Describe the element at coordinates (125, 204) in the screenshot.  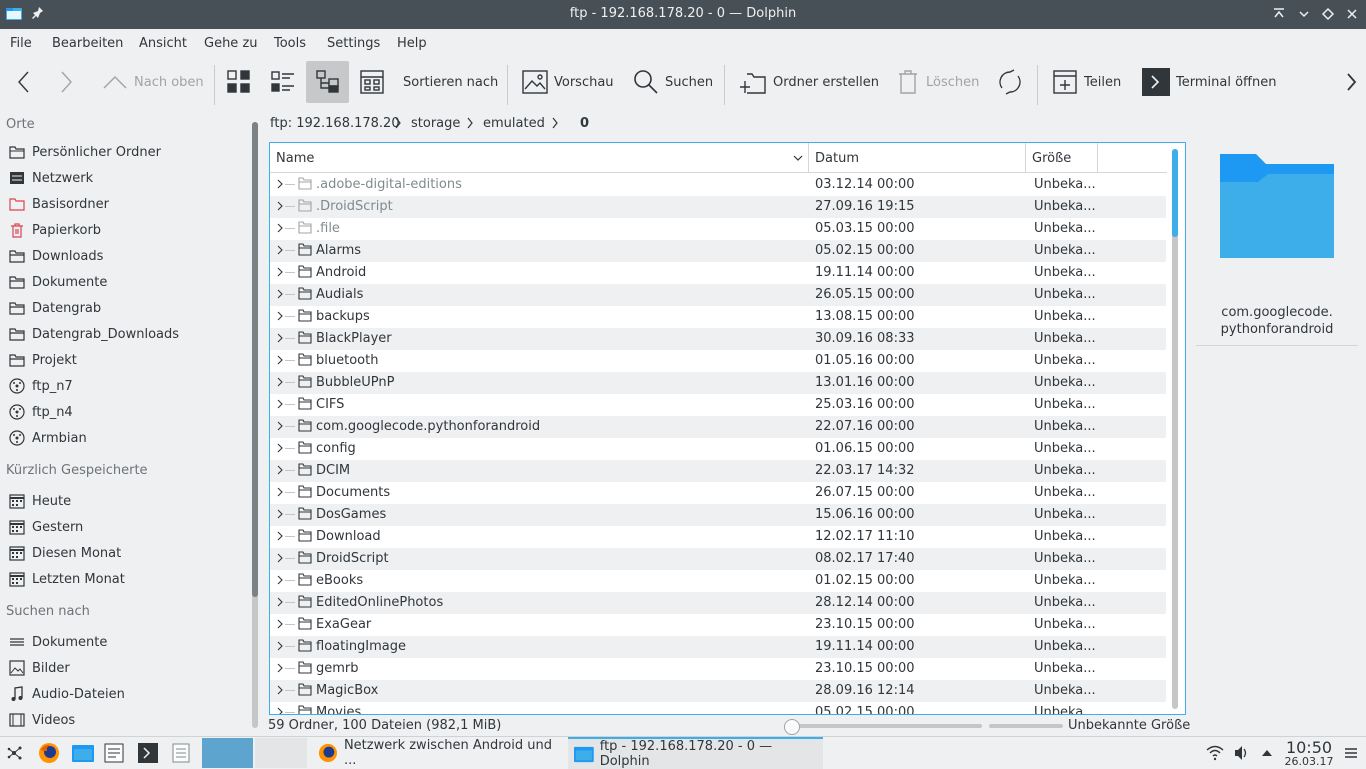
I see `sidebar-item-basisordner: Basisordner` at that location.